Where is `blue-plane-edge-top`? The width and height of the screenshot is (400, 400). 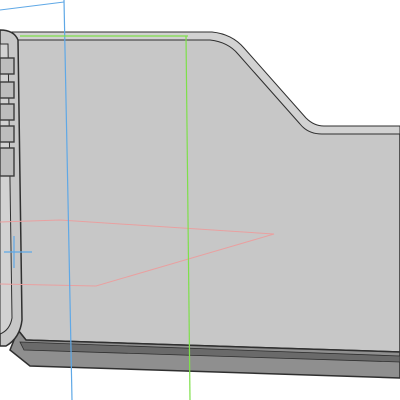
blue-plane-edge-top is located at coordinates (32, 6).